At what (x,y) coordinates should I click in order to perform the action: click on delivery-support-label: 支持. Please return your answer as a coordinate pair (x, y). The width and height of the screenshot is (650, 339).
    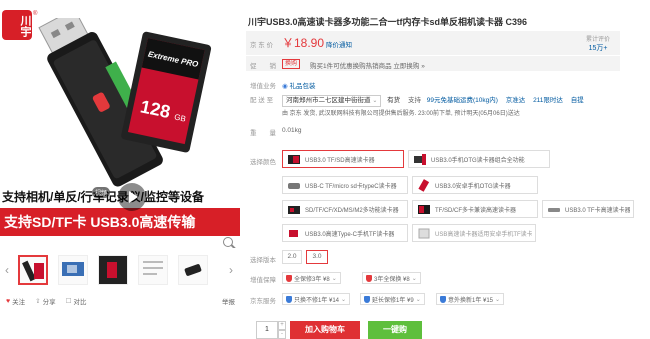
    Looking at the image, I should click on (414, 100).